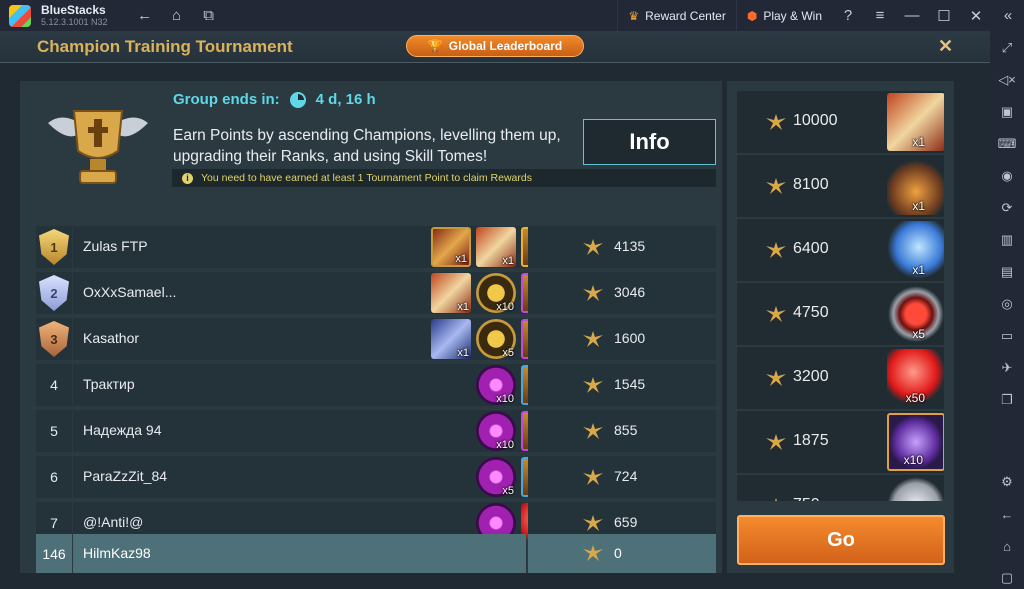 The image size is (1024, 589). I want to click on player-points: 1545, so click(630, 384).